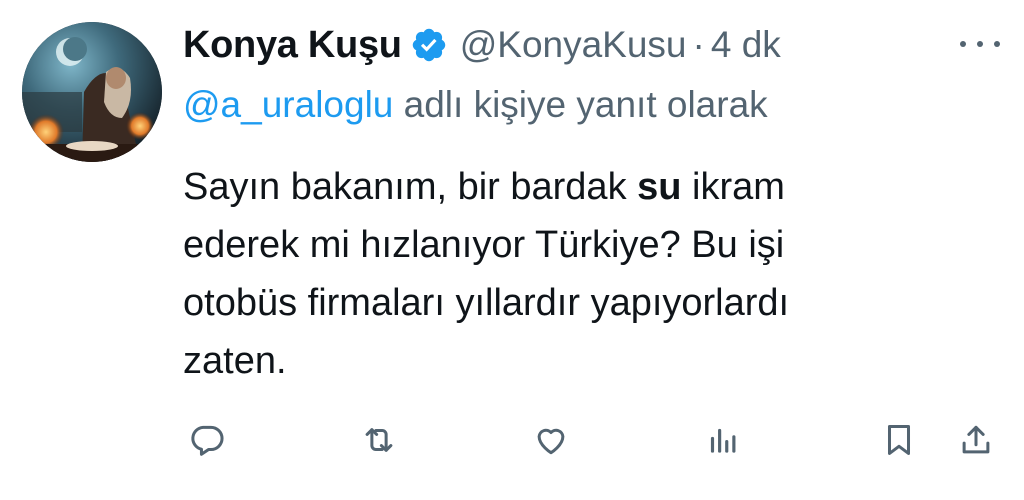  I want to click on tweet-text-line-1: Sayın bakanım, bir bardak su ikram, so click(583, 187).